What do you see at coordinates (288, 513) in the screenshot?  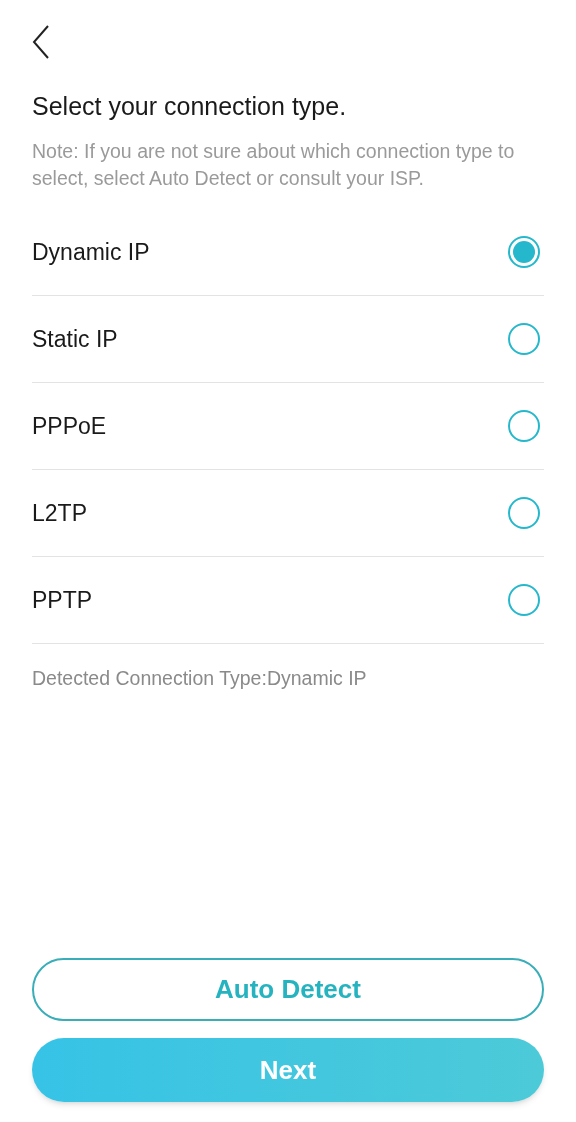 I see `connection-option: L2TP` at bounding box center [288, 513].